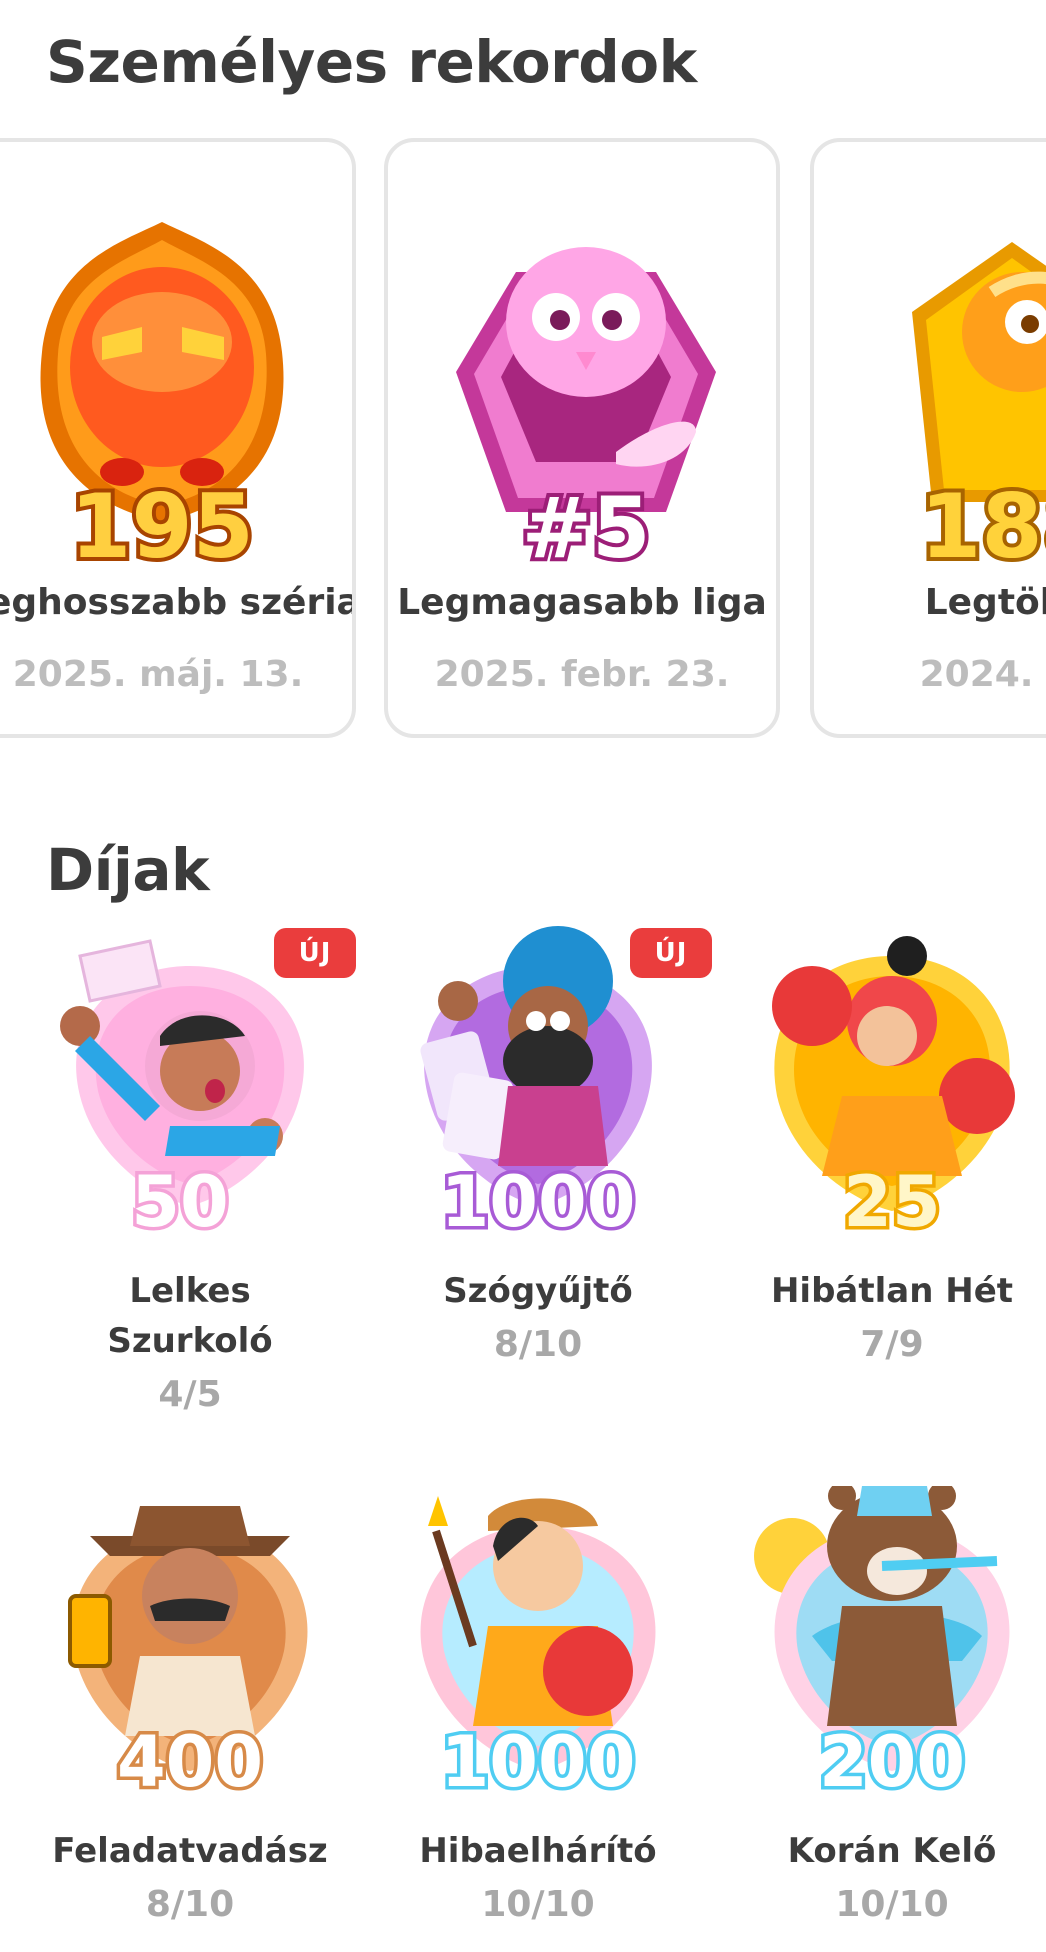  I want to click on award-value: 50, so click(179, 1198).